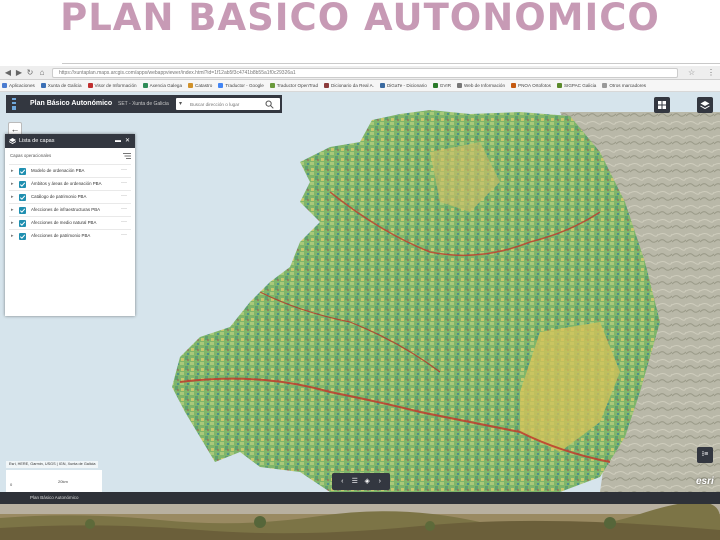 The height and width of the screenshot is (540, 720). What do you see at coordinates (70, 196) in the screenshot?
I see `layer-row: ▸ Catálogo de patrimonio PBA ···` at bounding box center [70, 196].